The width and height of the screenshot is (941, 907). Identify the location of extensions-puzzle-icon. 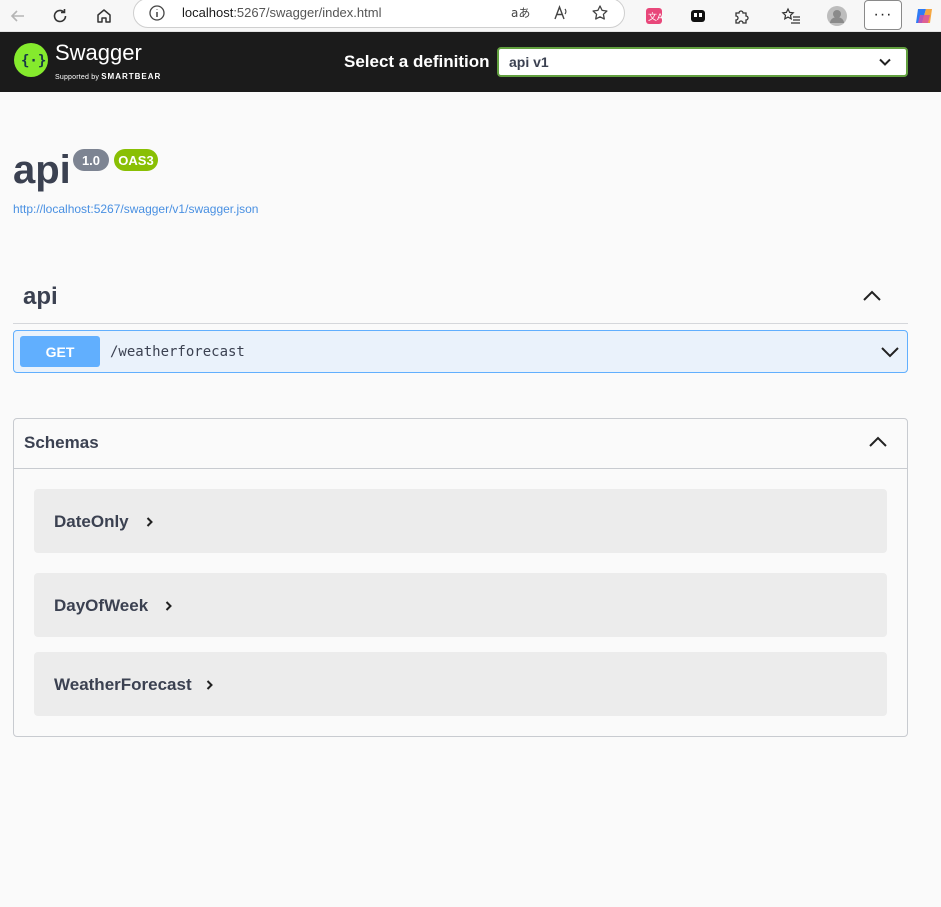
(742, 16).